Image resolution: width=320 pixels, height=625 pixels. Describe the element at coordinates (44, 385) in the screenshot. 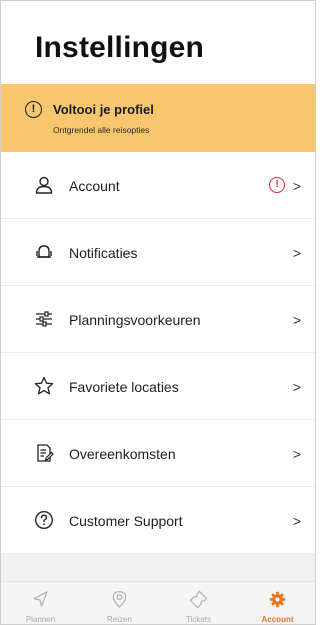

I see `star-icon` at that location.